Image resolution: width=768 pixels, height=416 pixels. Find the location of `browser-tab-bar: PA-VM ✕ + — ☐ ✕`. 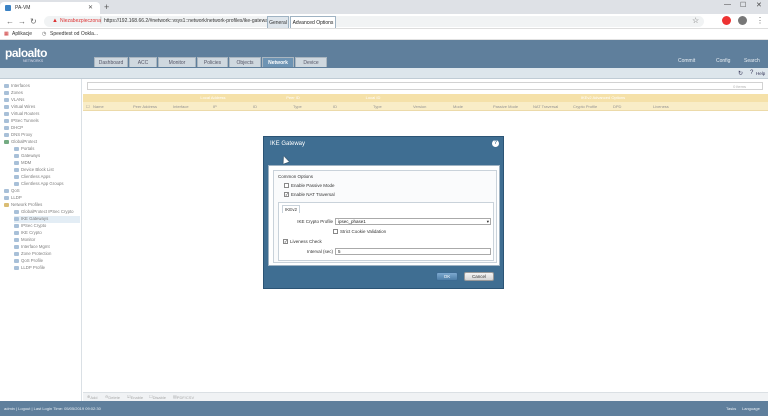

browser-tab-bar: PA-VM ✕ + — ☐ ✕ is located at coordinates (384, 7).